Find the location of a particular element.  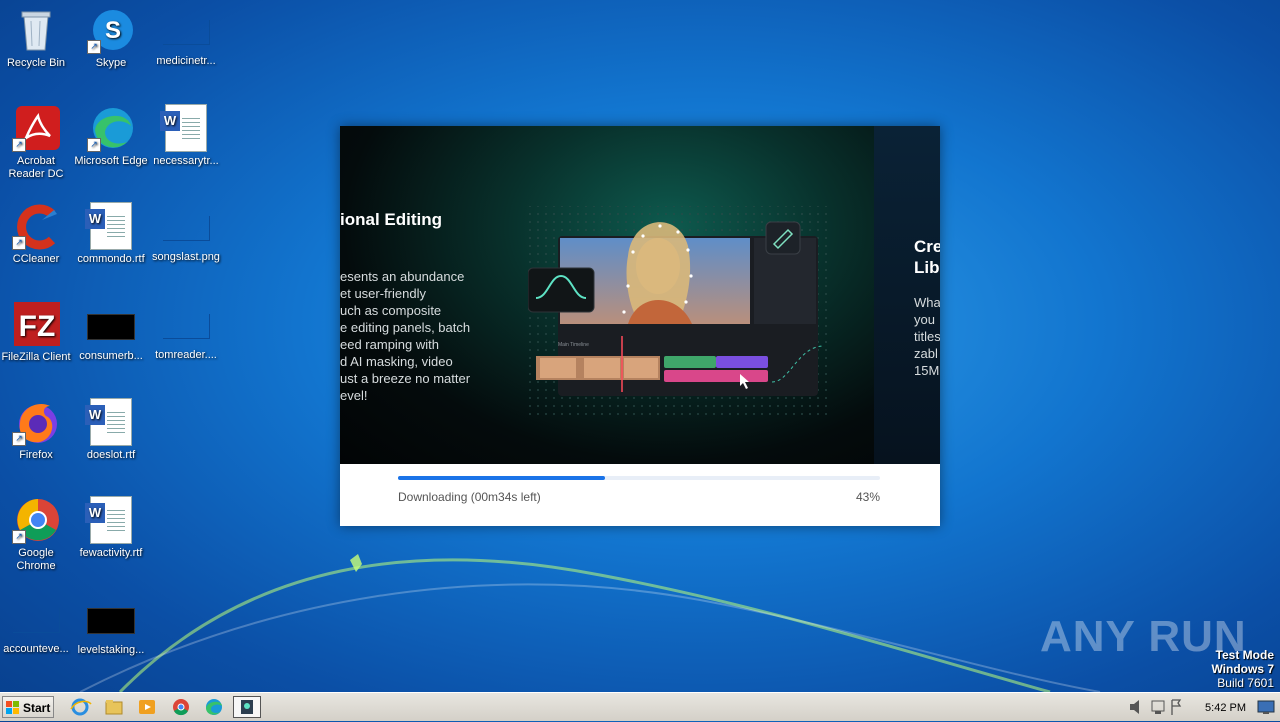

chrome-icon: ↗ is located at coordinates (36, 520).